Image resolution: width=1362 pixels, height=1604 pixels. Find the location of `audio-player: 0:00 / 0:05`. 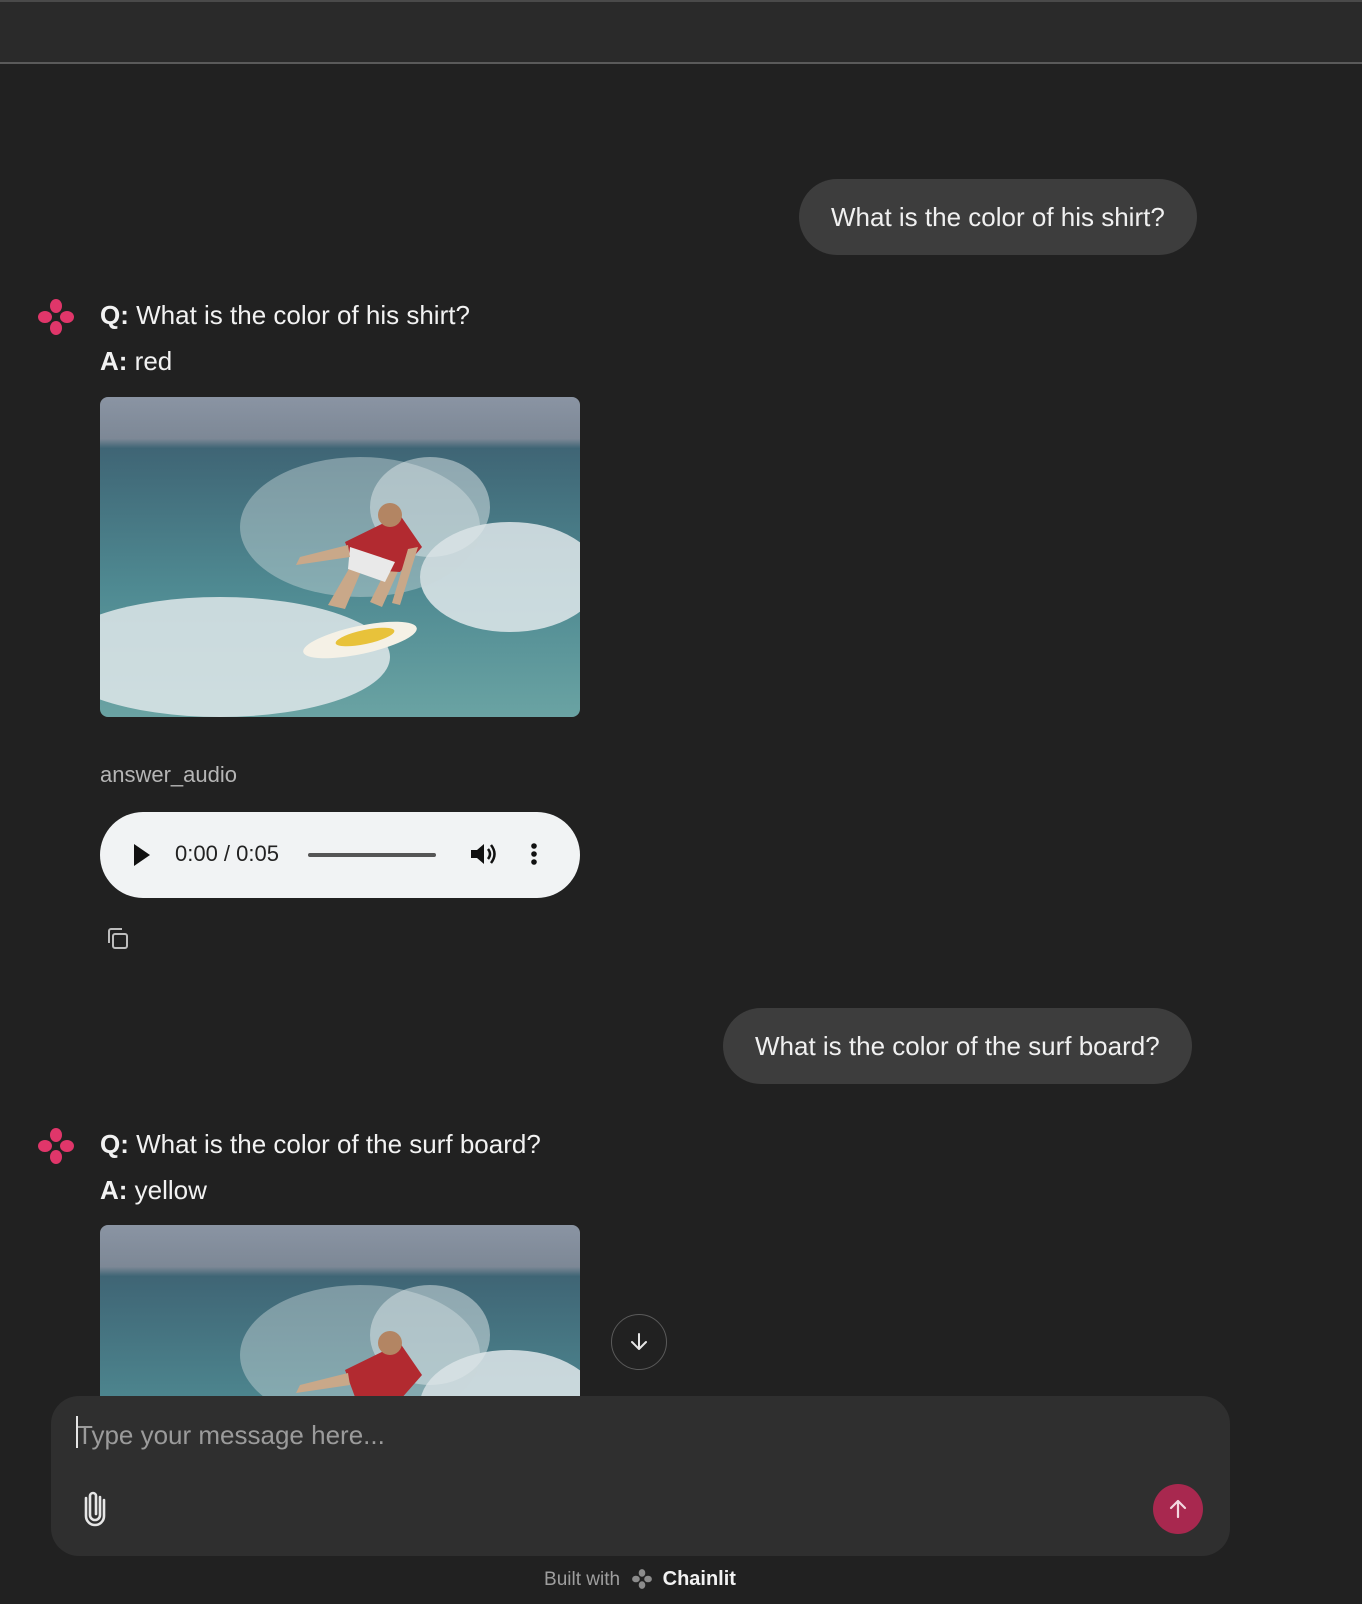

audio-player: 0:00 / 0:05 is located at coordinates (340, 855).